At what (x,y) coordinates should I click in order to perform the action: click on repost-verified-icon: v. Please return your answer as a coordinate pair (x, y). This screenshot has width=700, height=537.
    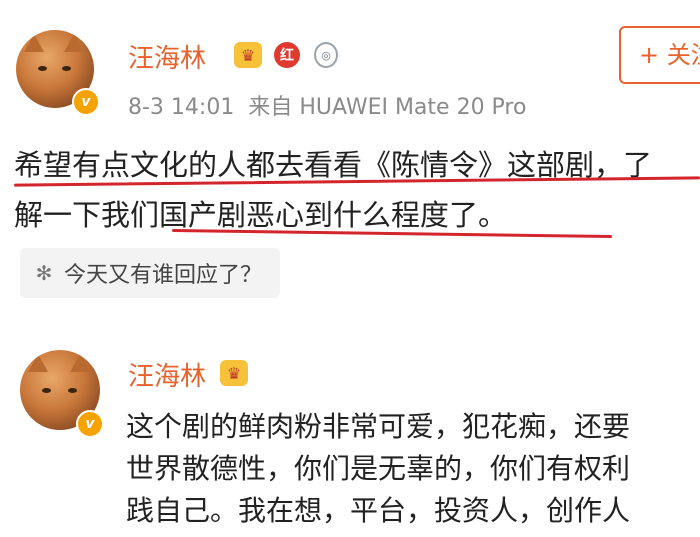
    Looking at the image, I should click on (90, 424).